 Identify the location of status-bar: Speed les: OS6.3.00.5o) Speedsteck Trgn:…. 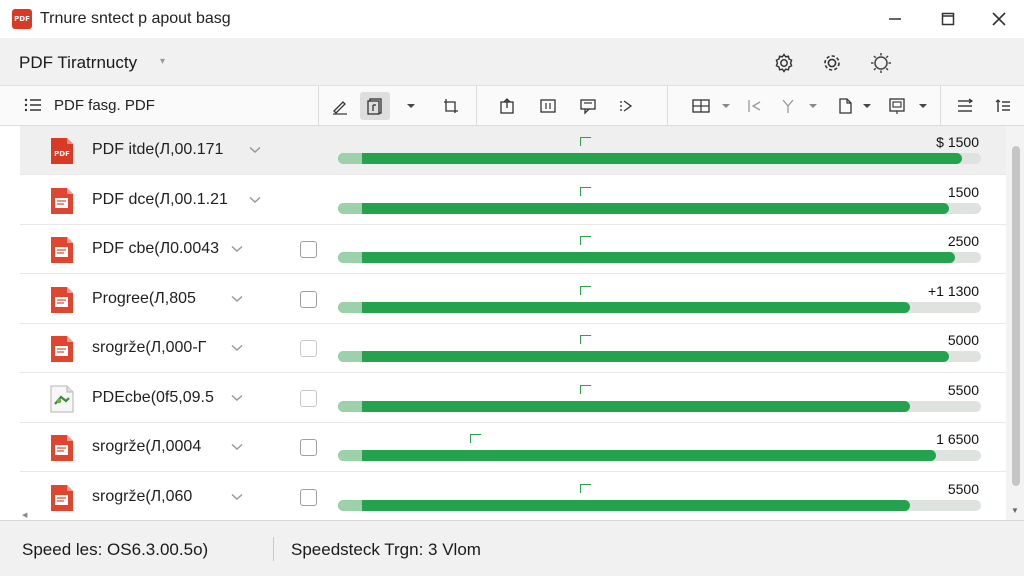
(512, 548).